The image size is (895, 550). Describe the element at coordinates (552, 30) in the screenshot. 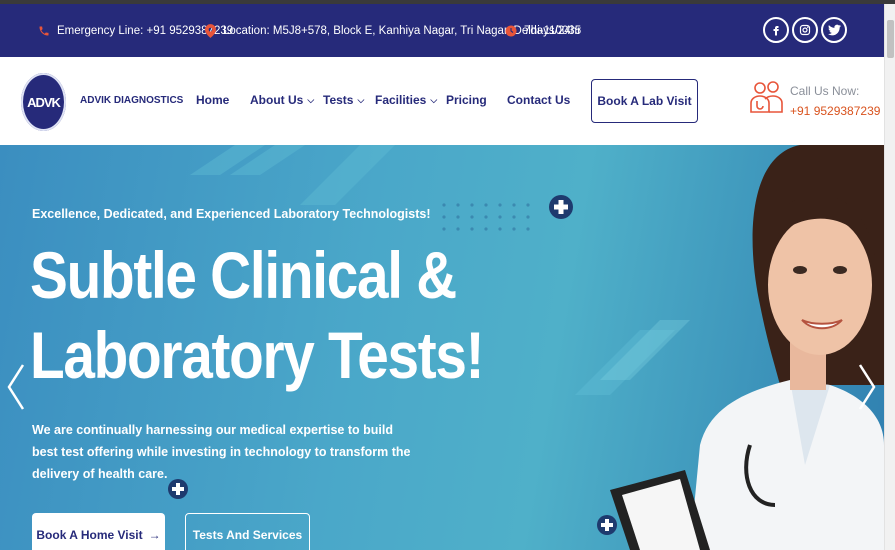

I see `hours-text: 7days/24hr` at that location.